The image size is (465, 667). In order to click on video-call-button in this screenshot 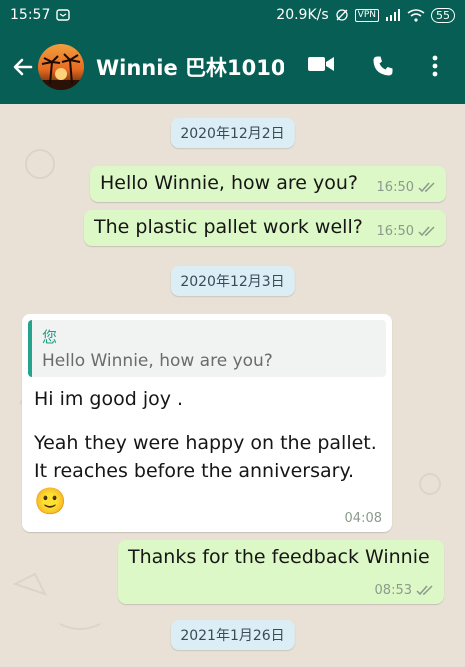, I will do `click(321, 64)`.